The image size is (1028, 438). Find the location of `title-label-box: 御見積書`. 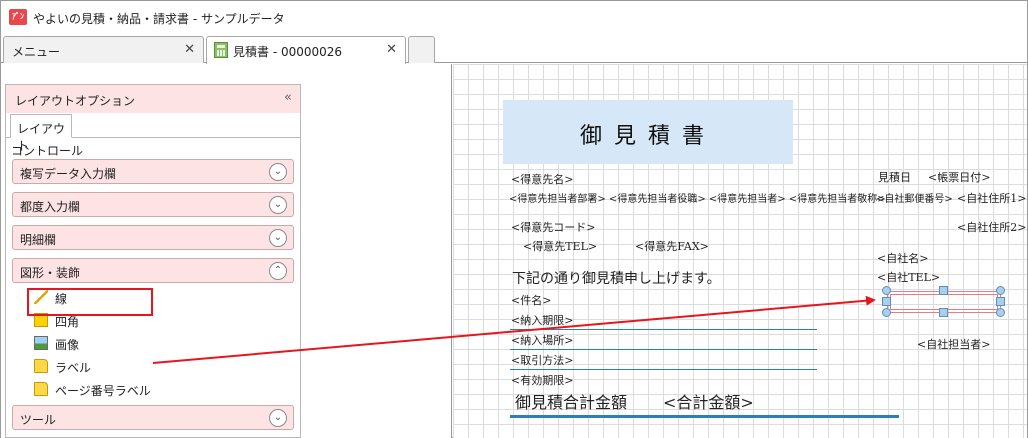

title-label-box: 御見積書 is located at coordinates (648, 132).